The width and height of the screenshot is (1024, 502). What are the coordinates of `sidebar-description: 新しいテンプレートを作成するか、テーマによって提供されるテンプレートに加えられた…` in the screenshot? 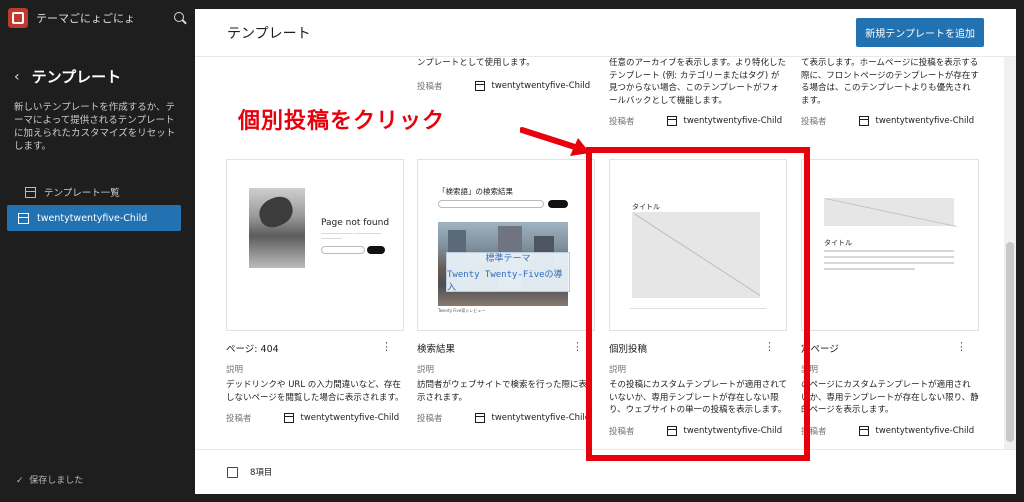 It's located at (95, 127).